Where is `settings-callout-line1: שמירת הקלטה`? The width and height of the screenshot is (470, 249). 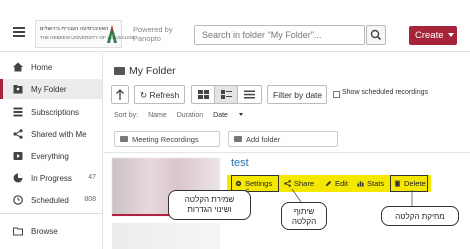
settings-callout-line1: שמירת הקלטה is located at coordinates (209, 199).